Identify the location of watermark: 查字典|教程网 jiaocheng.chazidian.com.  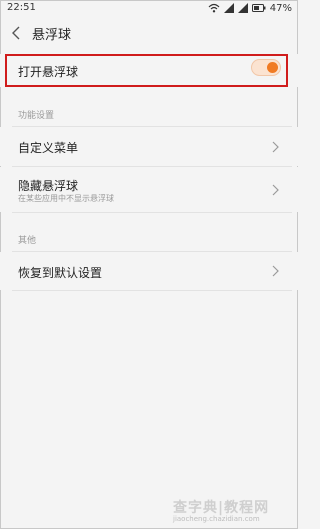
(233, 512).